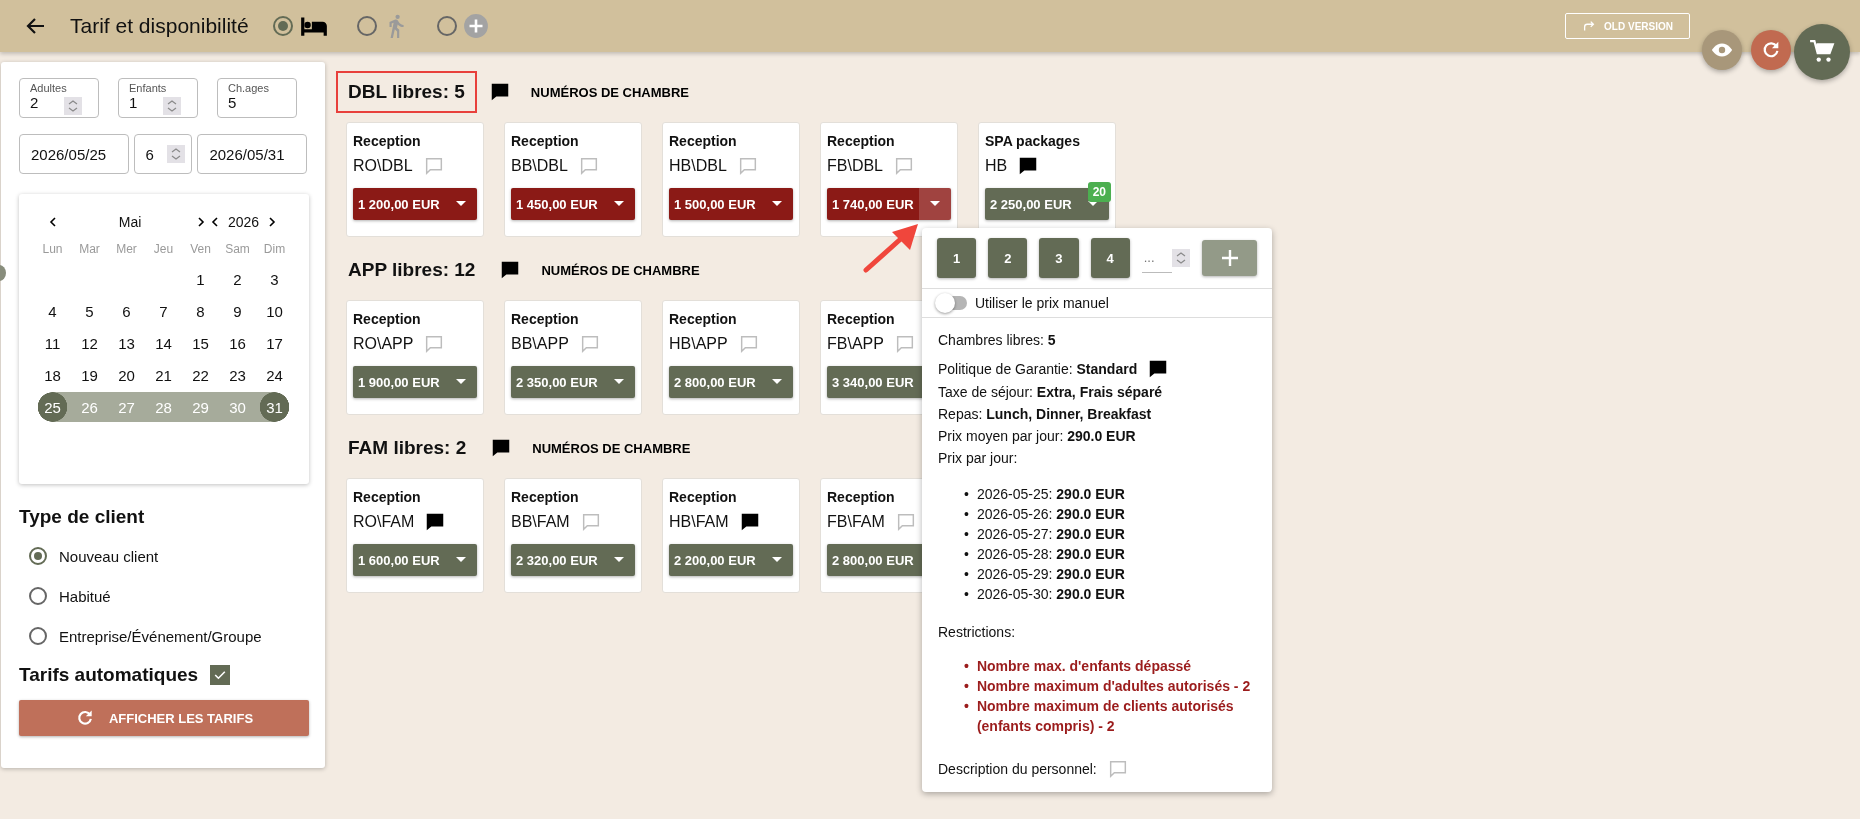 The image size is (1860, 819). I want to click on price-button: 1 200,00 EUR, so click(415, 204).